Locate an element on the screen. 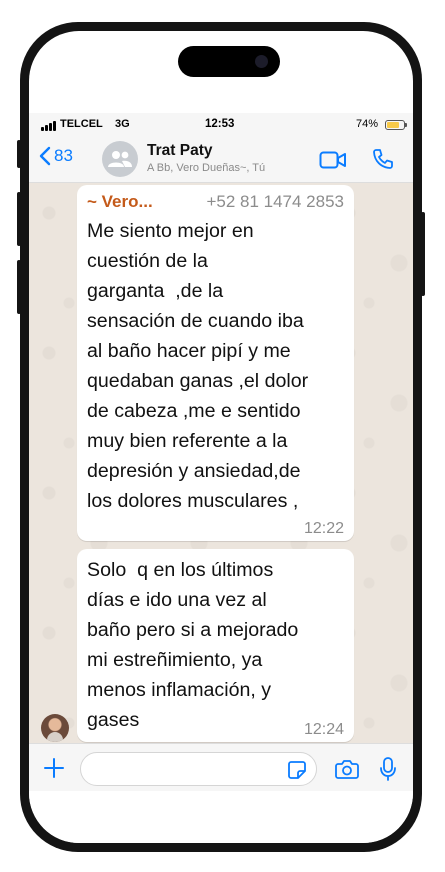 The image size is (445, 872). video-call-button is located at coordinates (333, 162).